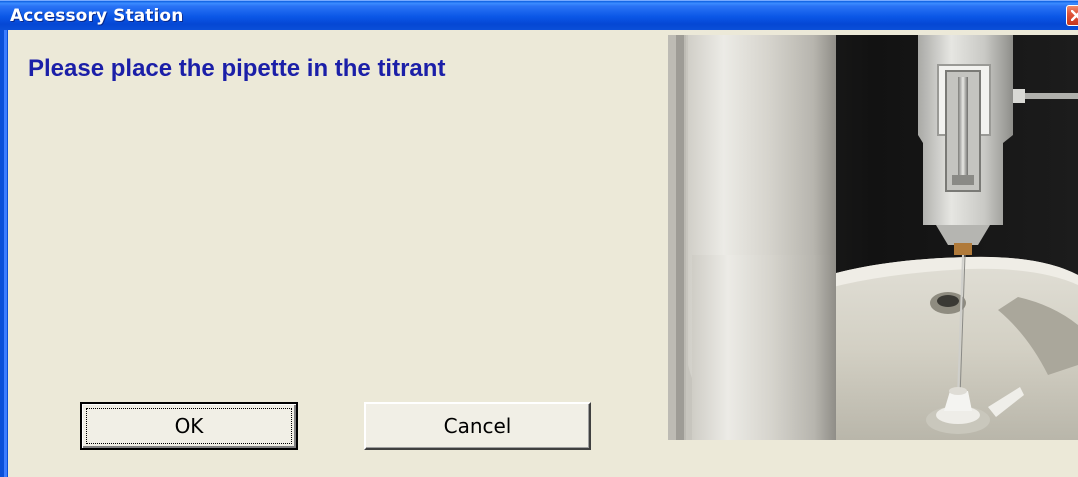 The image size is (1078, 477). Describe the element at coordinates (539, 15) in the screenshot. I see `title-bar: Accessory Station` at that location.